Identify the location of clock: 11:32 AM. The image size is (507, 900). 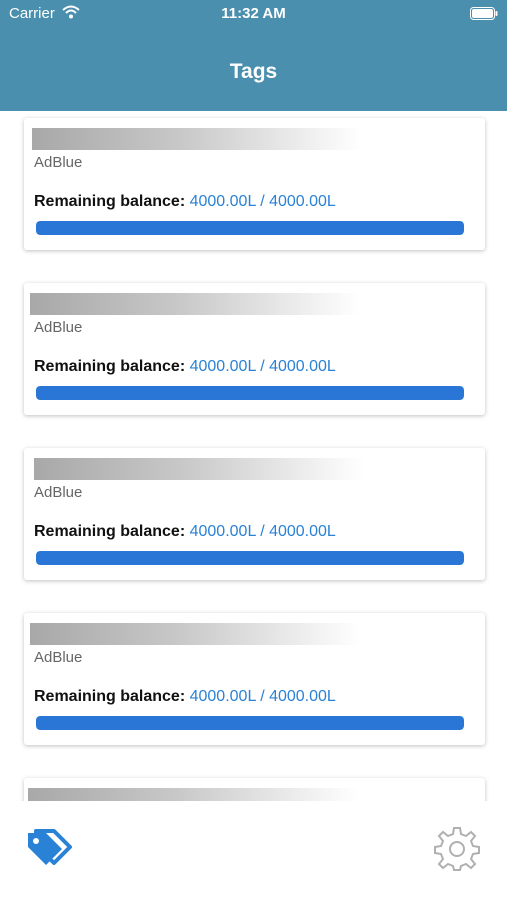
(253, 13).